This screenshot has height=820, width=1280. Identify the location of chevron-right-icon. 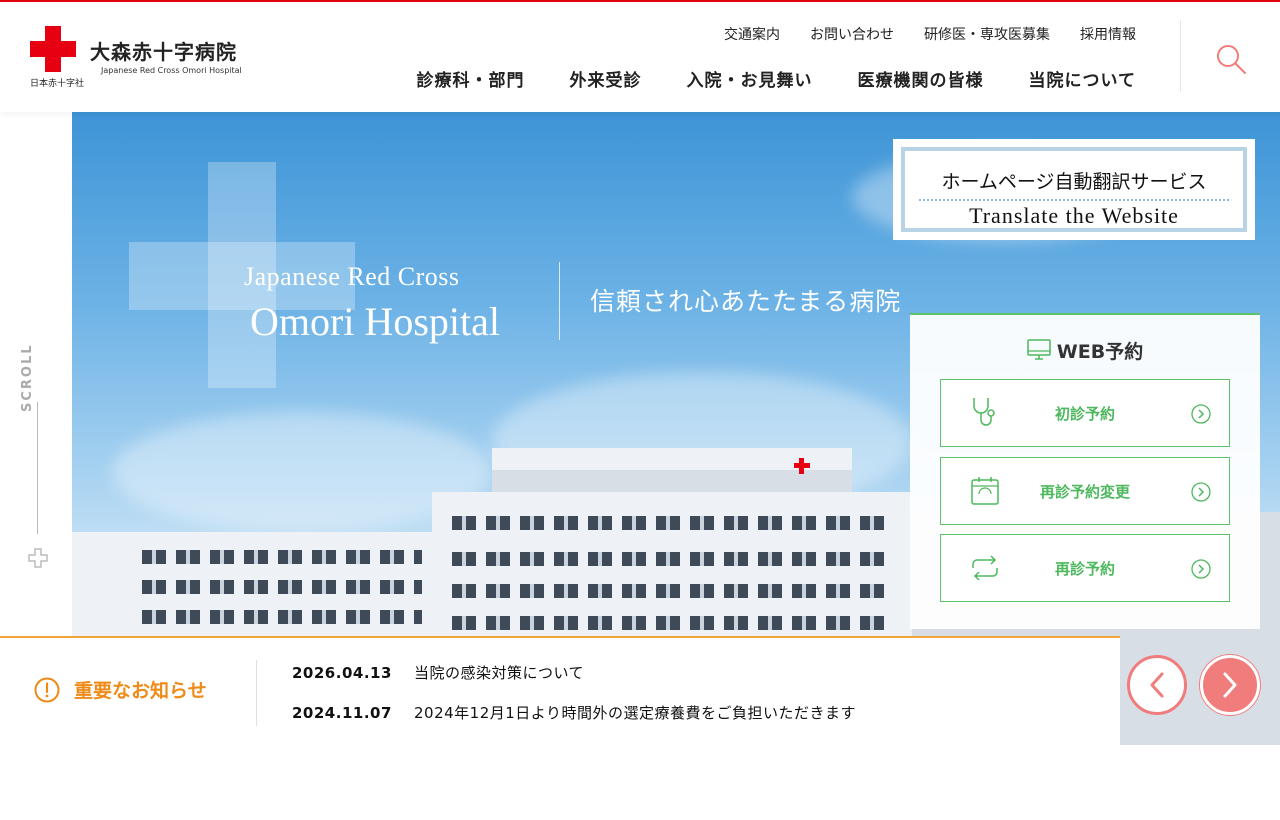
(1230, 685).